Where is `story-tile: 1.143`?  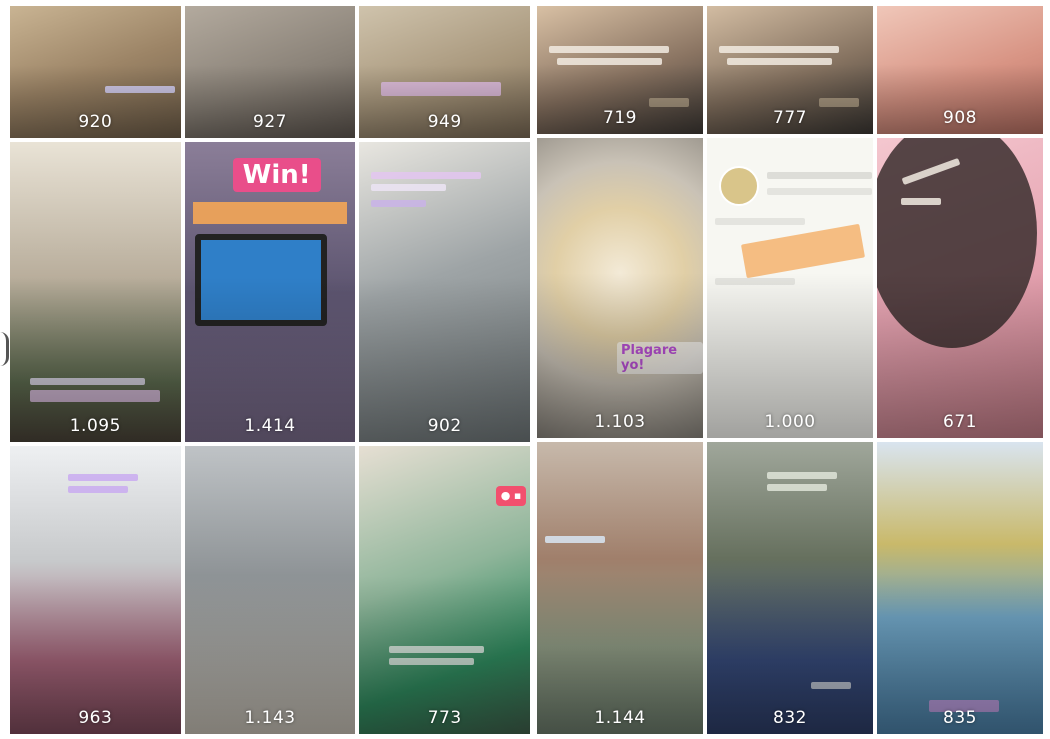
story-tile: 1.143 is located at coordinates (270, 590).